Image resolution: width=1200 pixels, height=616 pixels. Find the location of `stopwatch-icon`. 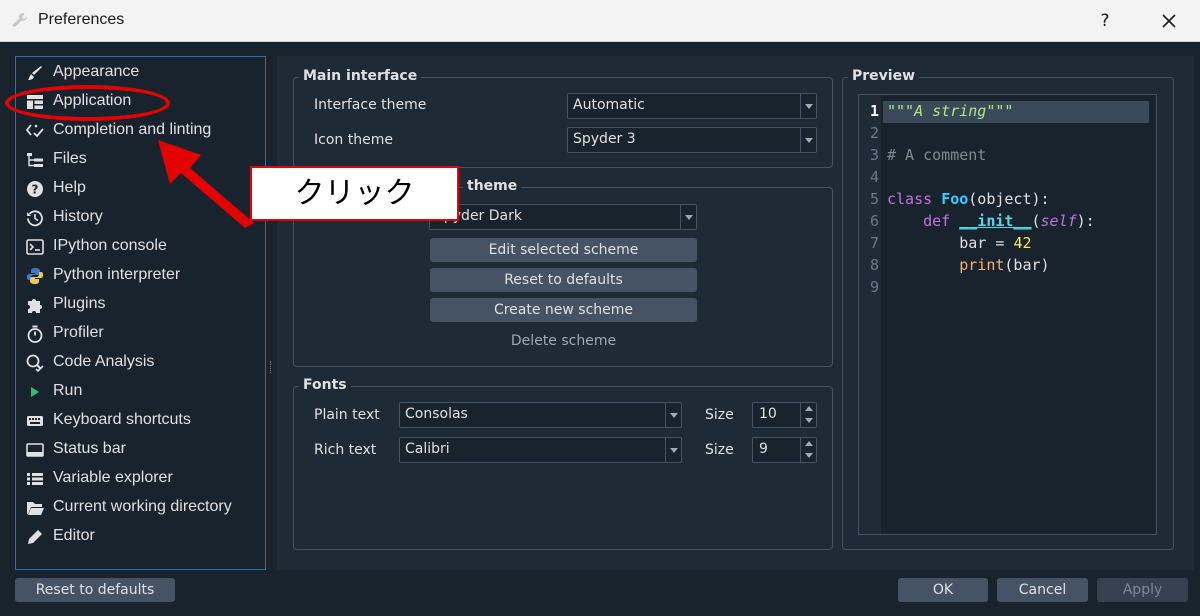

stopwatch-icon is located at coordinates (35, 334).